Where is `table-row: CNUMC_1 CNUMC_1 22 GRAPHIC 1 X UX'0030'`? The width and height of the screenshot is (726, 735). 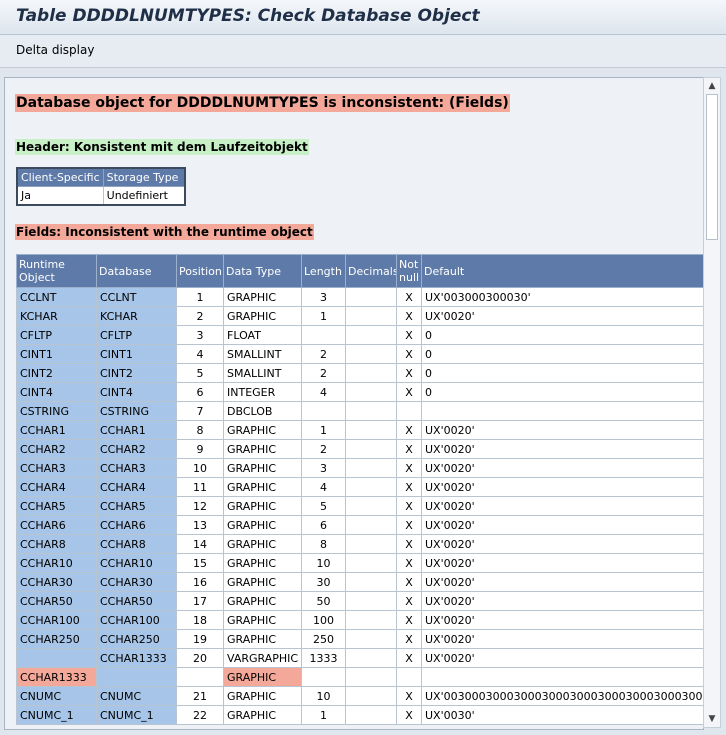
table-row: CNUMC_1 CNUMC_1 22 GRAPHIC 1 X UX'0030' is located at coordinates (359, 715).